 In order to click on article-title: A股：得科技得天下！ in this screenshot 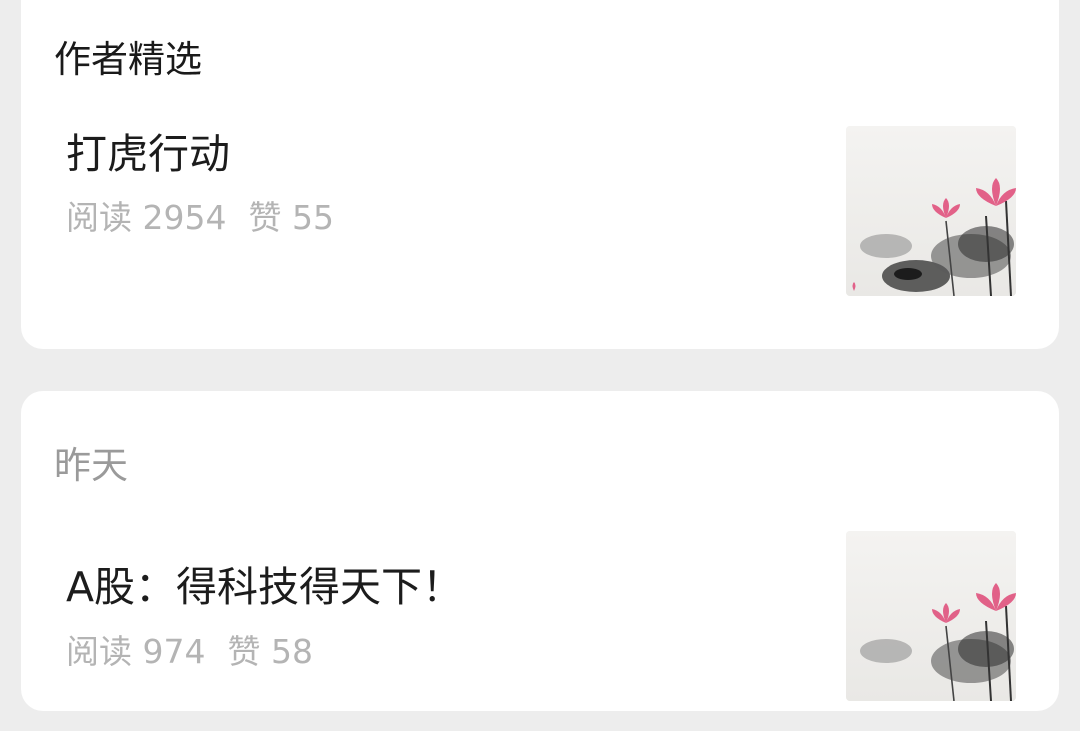, I will do `click(264, 587)`.